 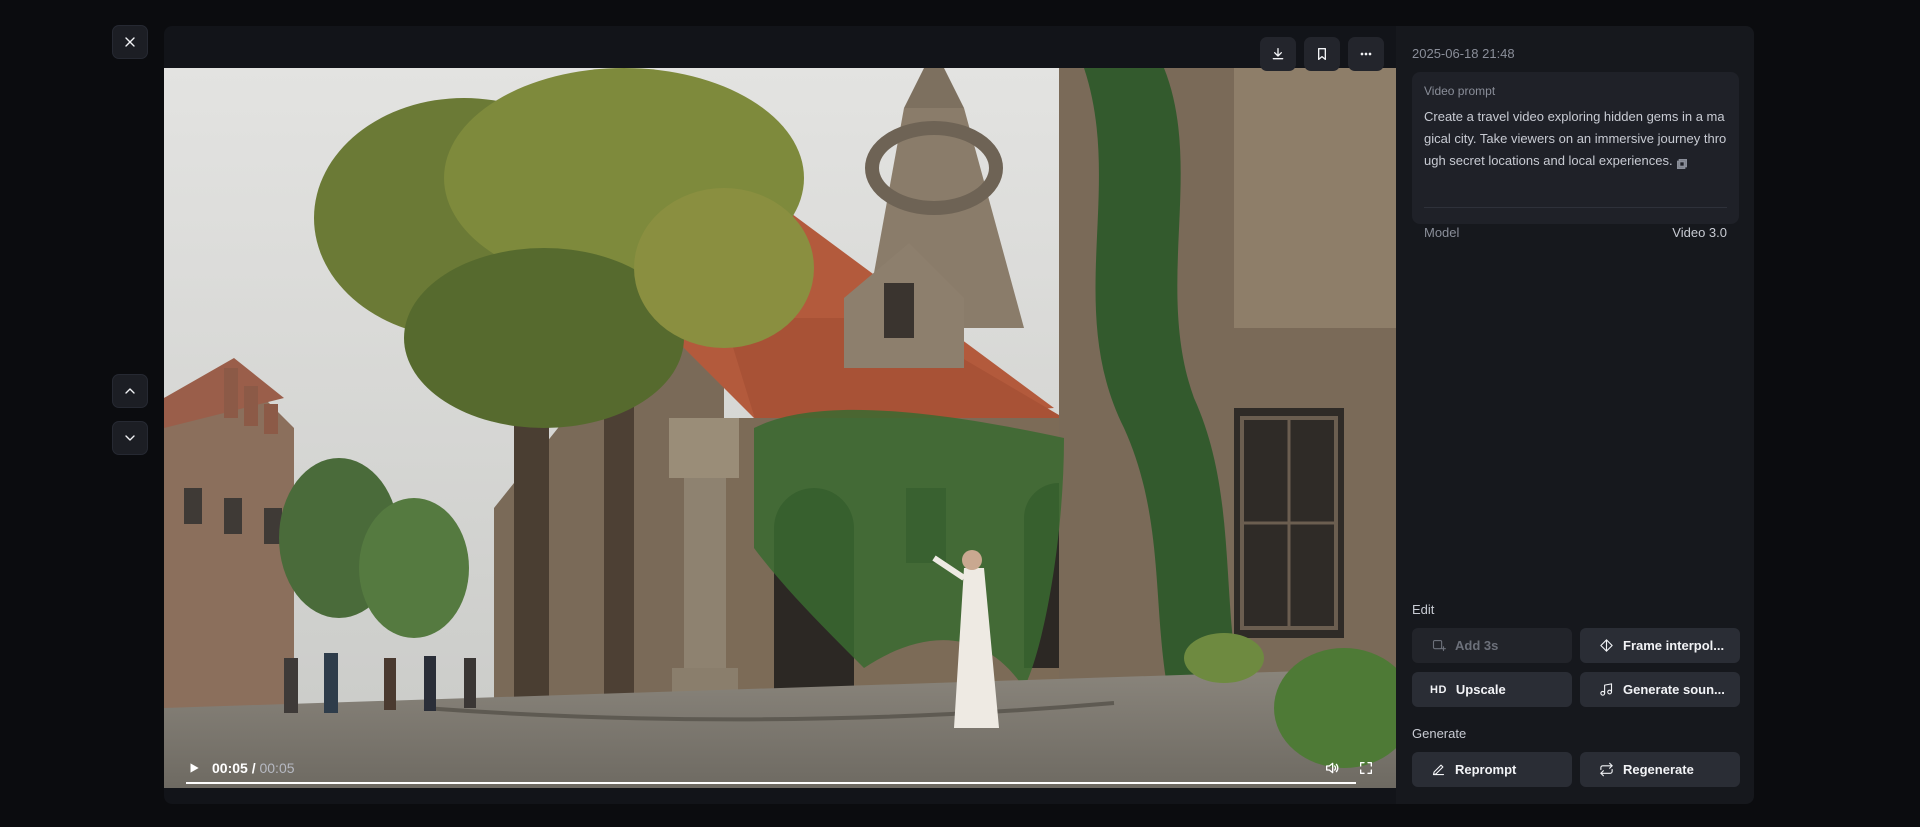 I want to click on download-icon, so click(x=1278, y=54).